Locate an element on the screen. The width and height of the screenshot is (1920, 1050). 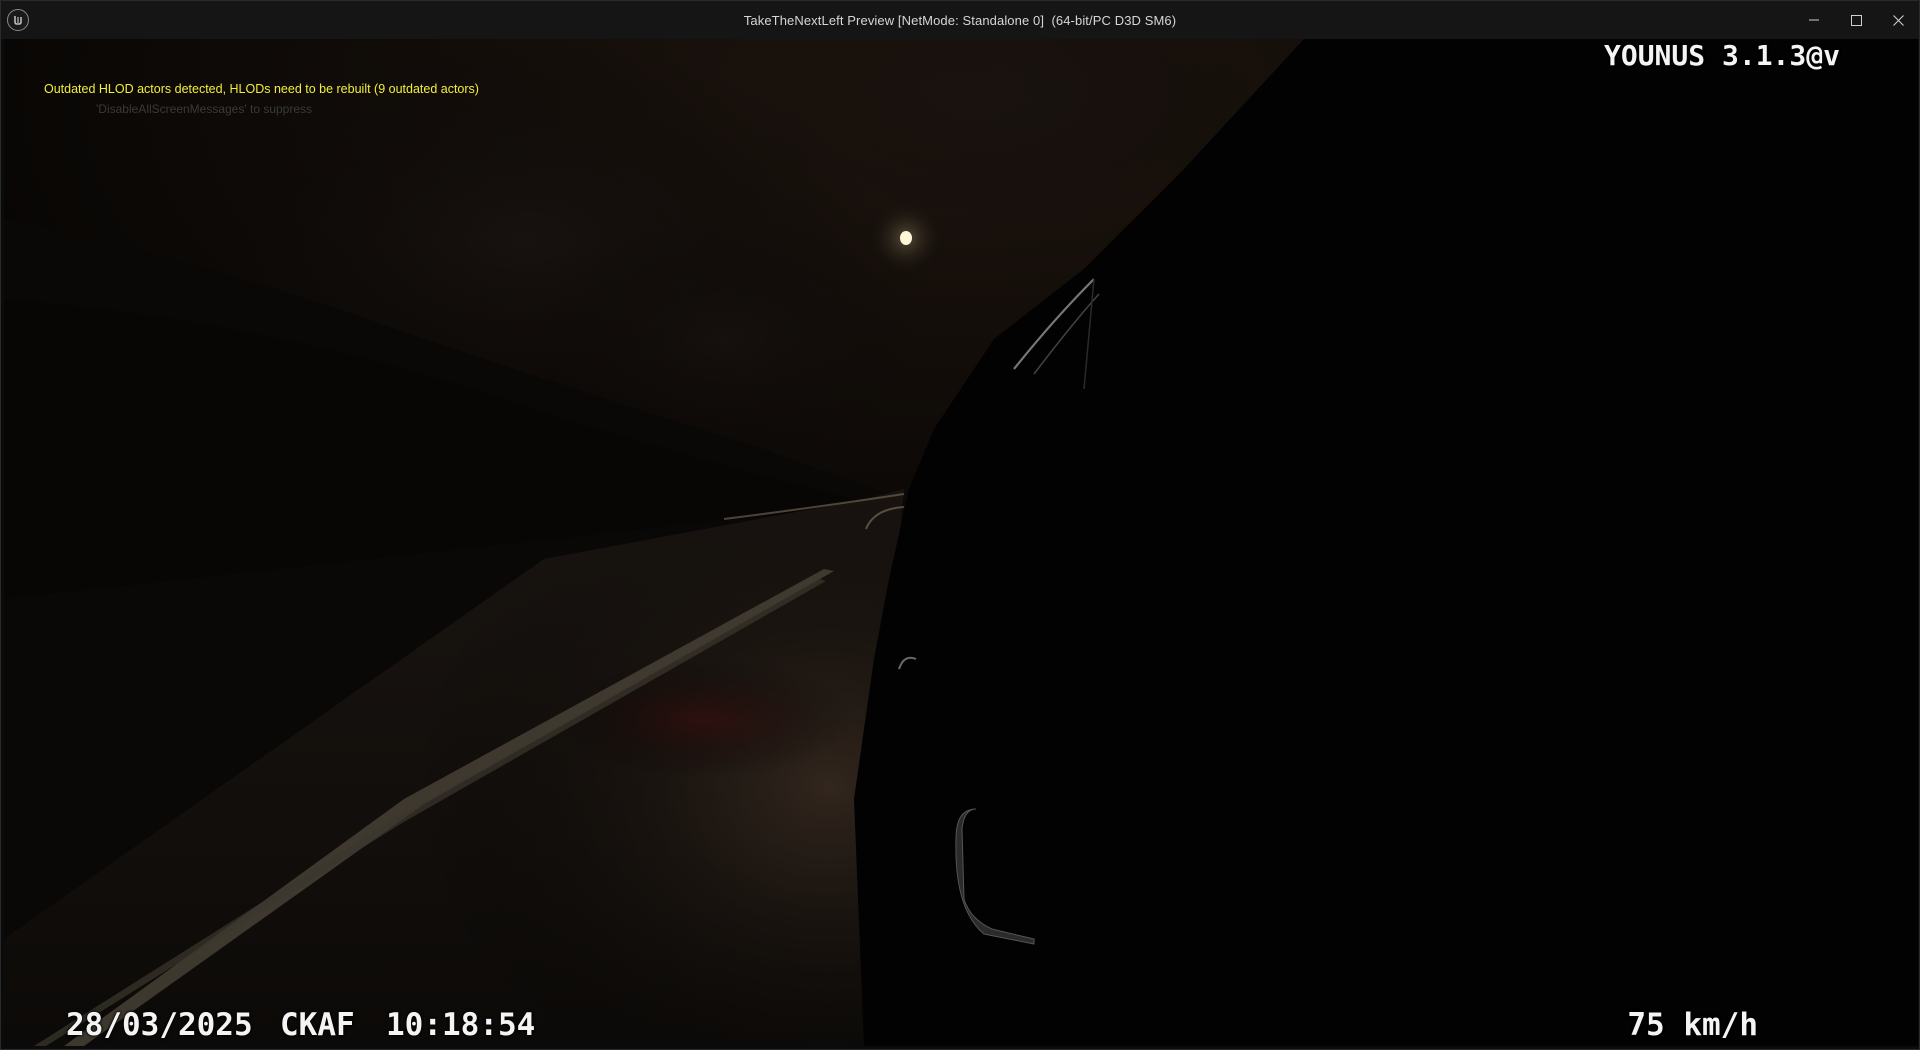
suppress-messages-hint: 'DisableAllScreenMessages' to suppress is located at coordinates (204, 109).